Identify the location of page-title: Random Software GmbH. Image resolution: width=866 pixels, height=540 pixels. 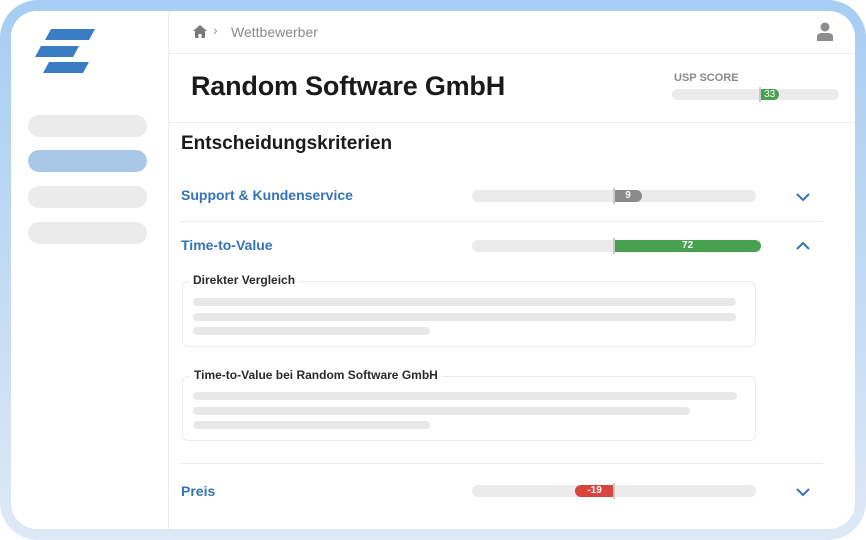
(348, 86).